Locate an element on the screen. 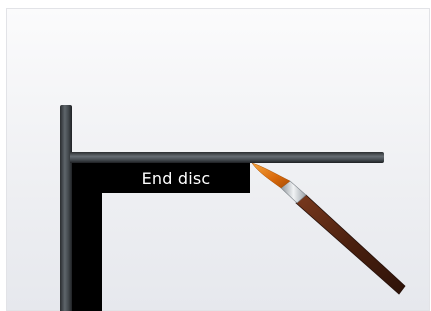 This screenshot has width=431, height=311. horizontal-pole is located at coordinates (227, 157).